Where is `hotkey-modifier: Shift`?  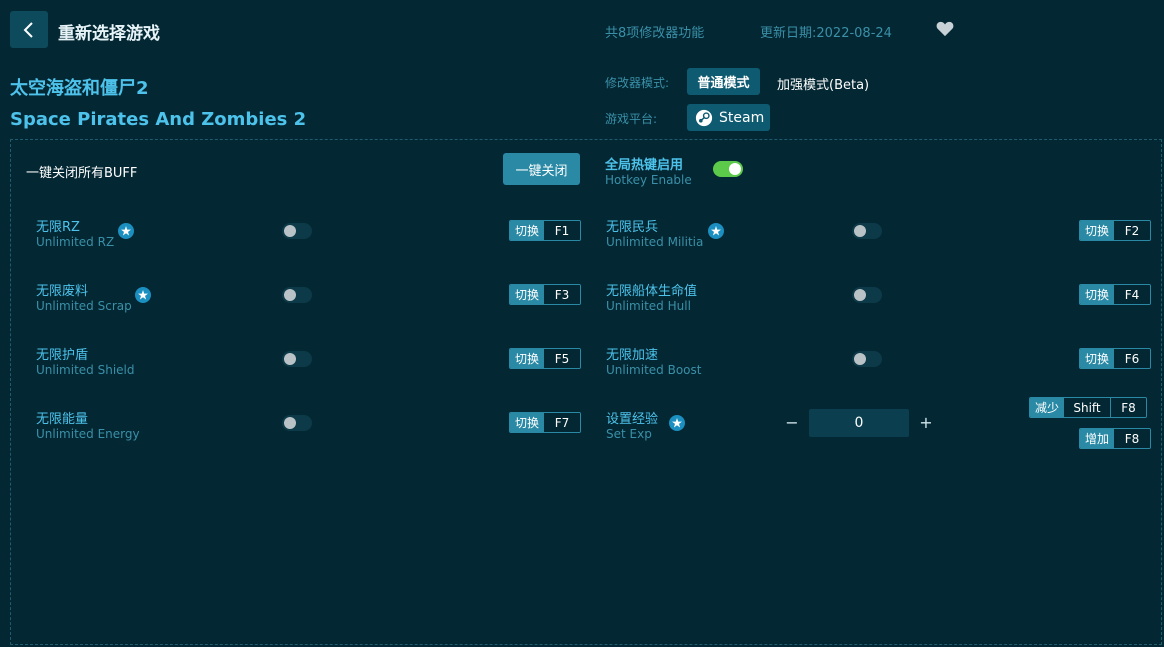
hotkey-modifier: Shift is located at coordinates (1087, 407).